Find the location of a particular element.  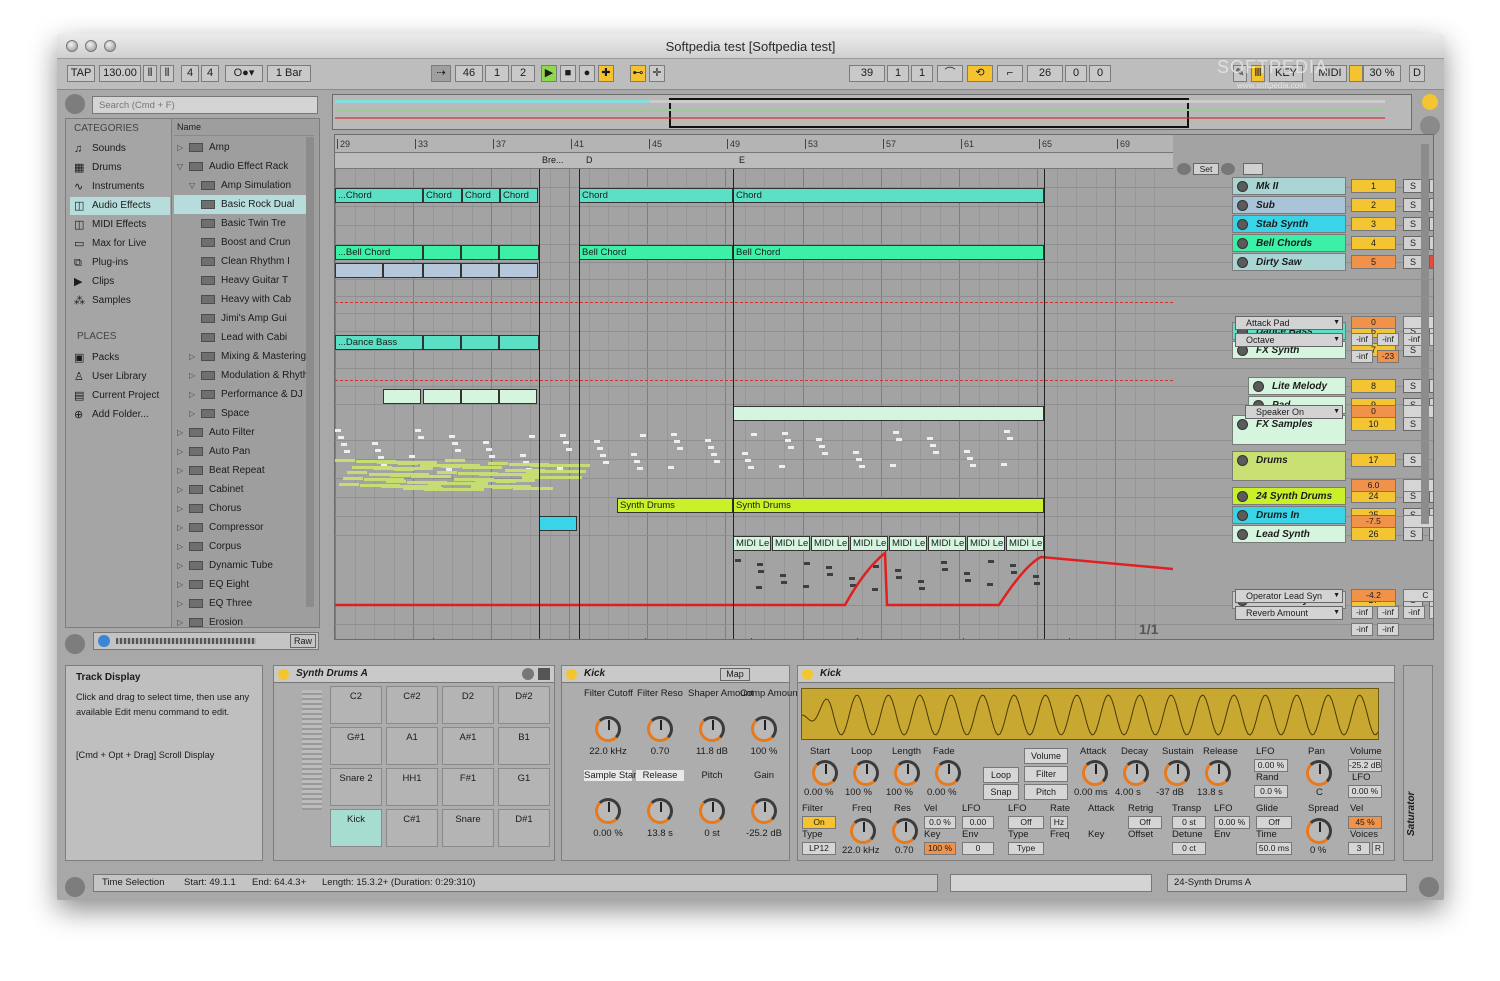

param-field: Off is located at coordinates (1026, 822).